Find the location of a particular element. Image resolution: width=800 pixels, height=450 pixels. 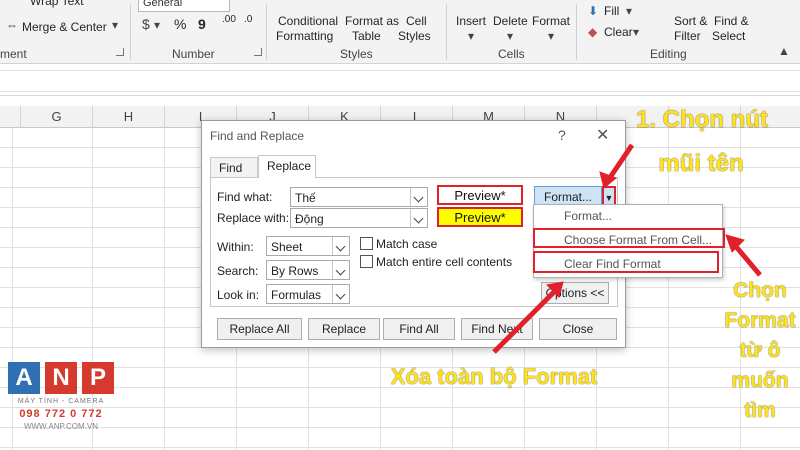

logo-letter-n: N is located at coordinates (61, 378).